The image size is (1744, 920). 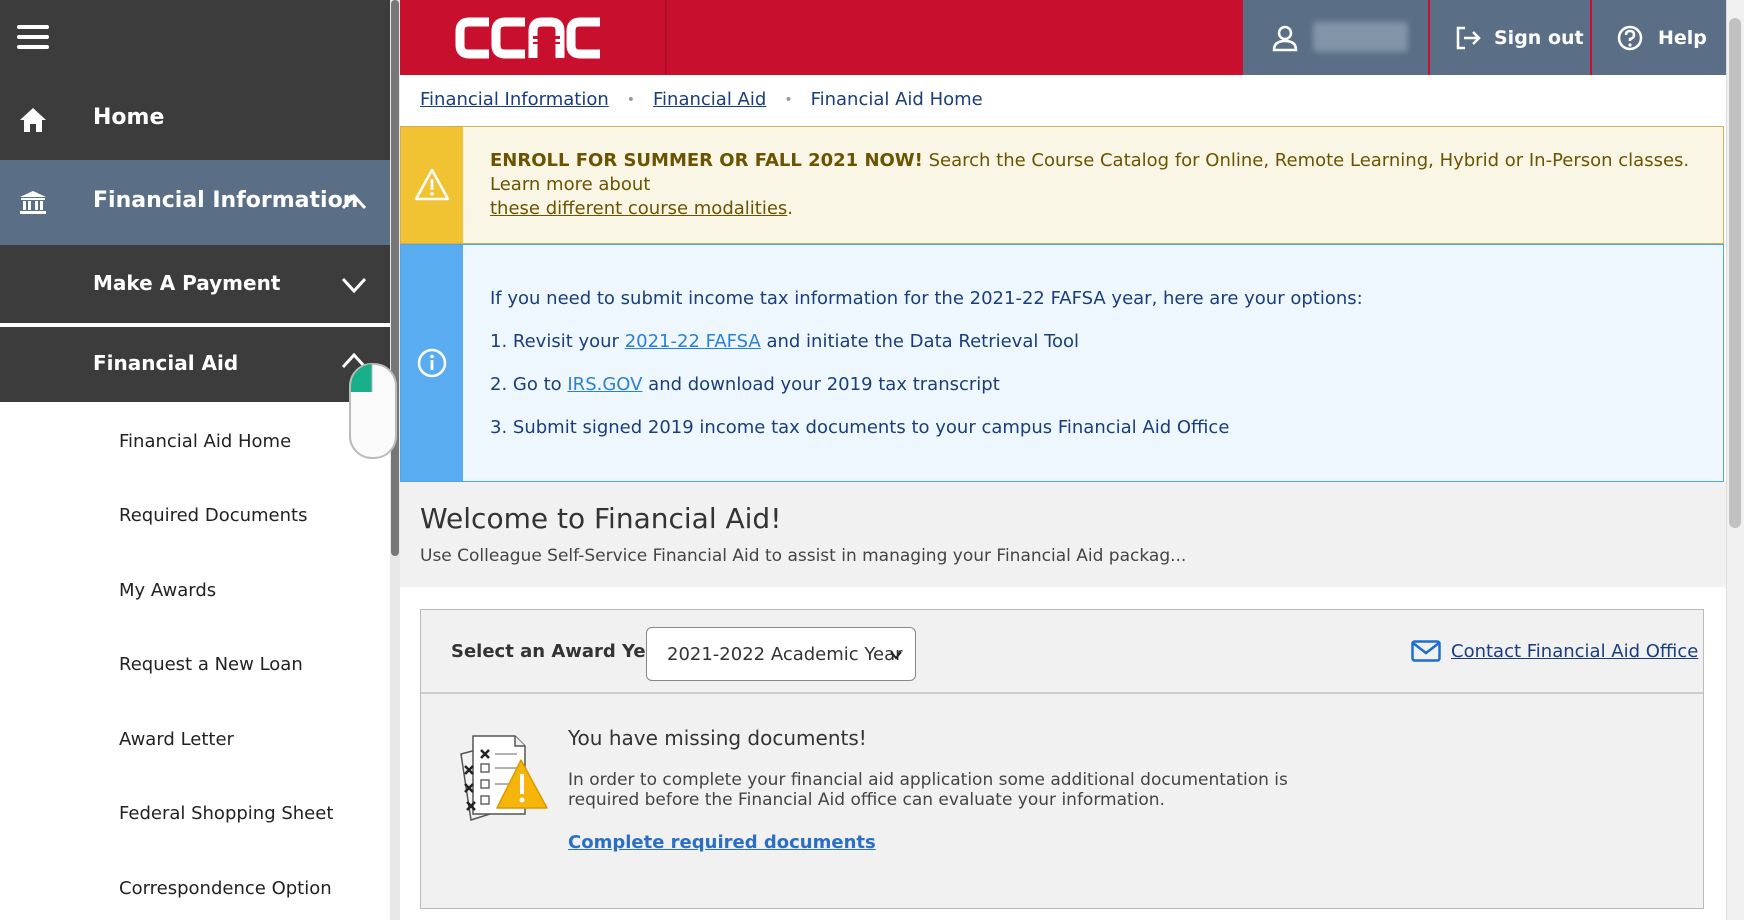 I want to click on sidebar-item-label: Financial Aid, so click(x=166, y=363).